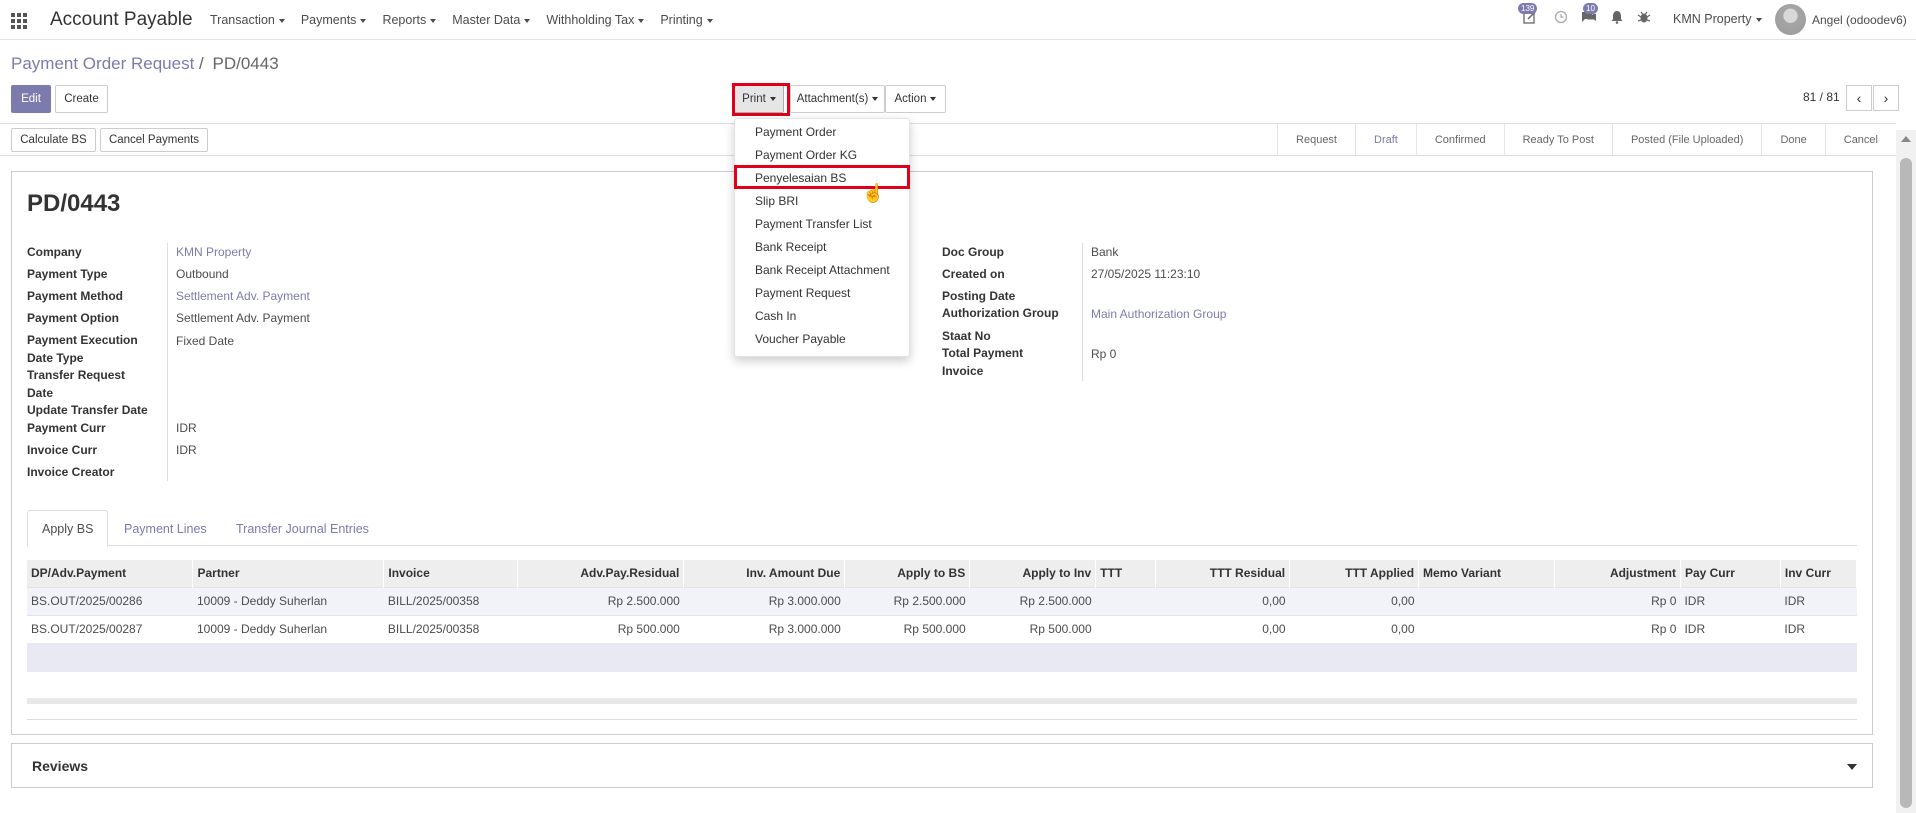  What do you see at coordinates (62, 450) in the screenshot?
I see `invoice-curr-label: Invoice Curr` at bounding box center [62, 450].